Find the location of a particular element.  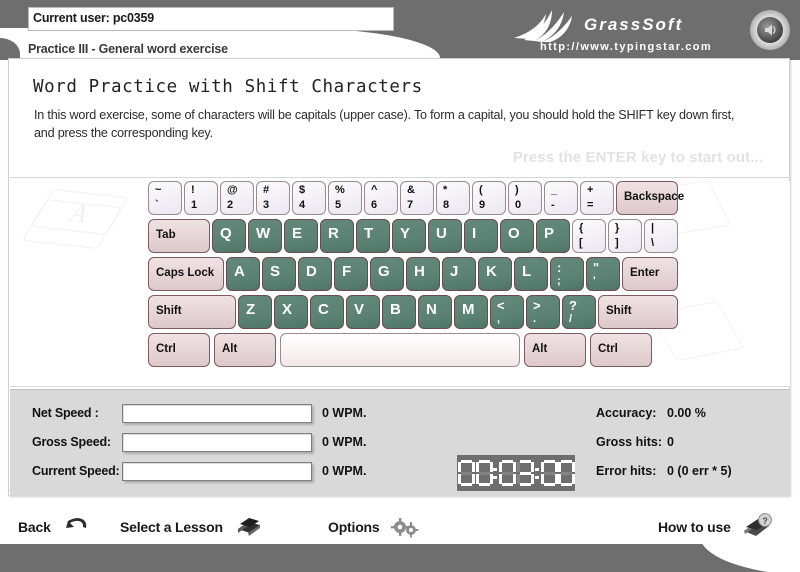

grass-logo-icon is located at coordinates (543, 26).